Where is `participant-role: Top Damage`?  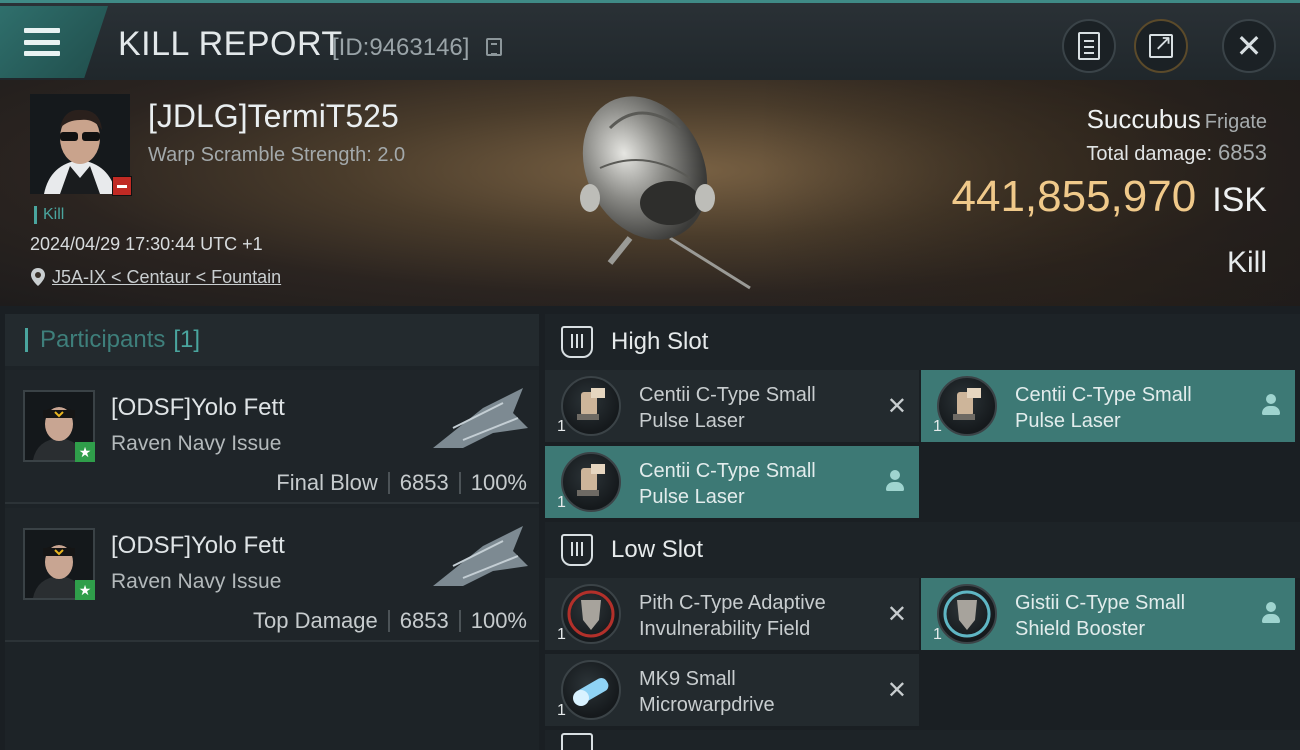
participant-role: Top Damage is located at coordinates (315, 620).